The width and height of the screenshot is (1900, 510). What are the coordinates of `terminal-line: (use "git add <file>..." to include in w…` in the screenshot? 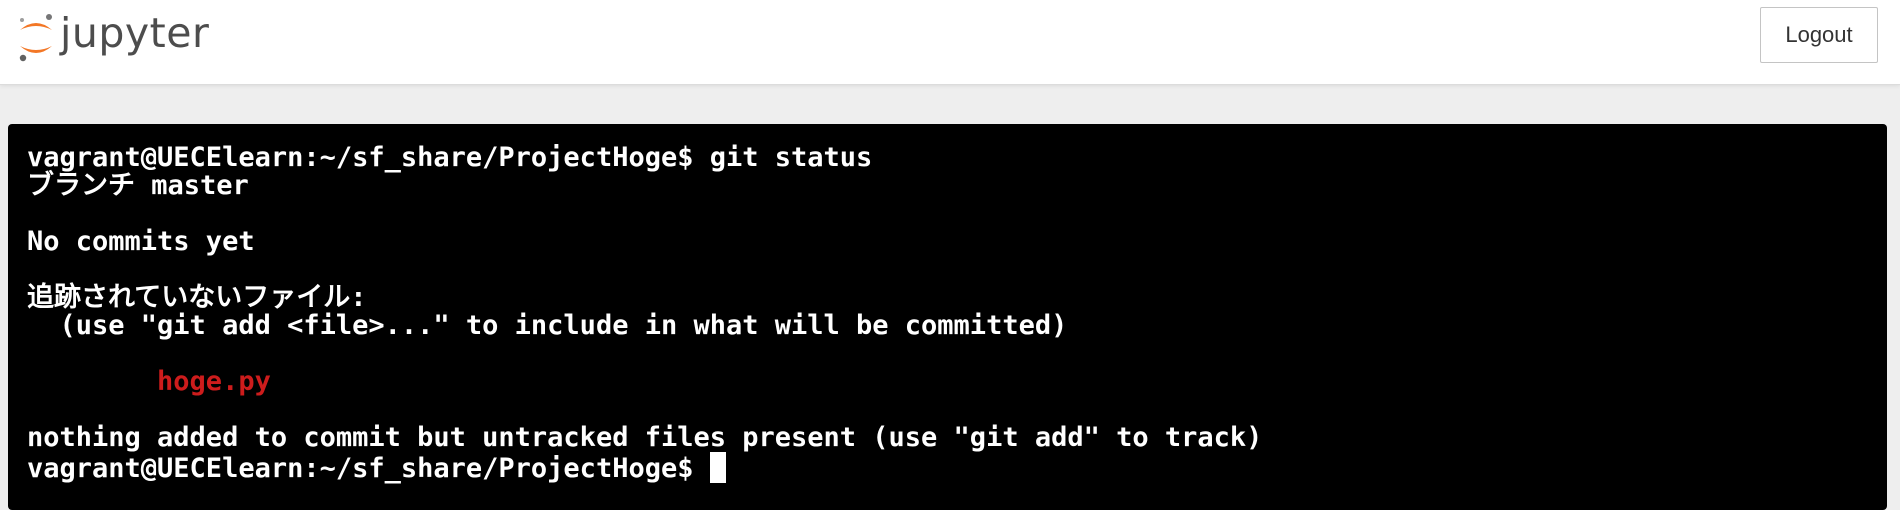 It's located at (547, 325).